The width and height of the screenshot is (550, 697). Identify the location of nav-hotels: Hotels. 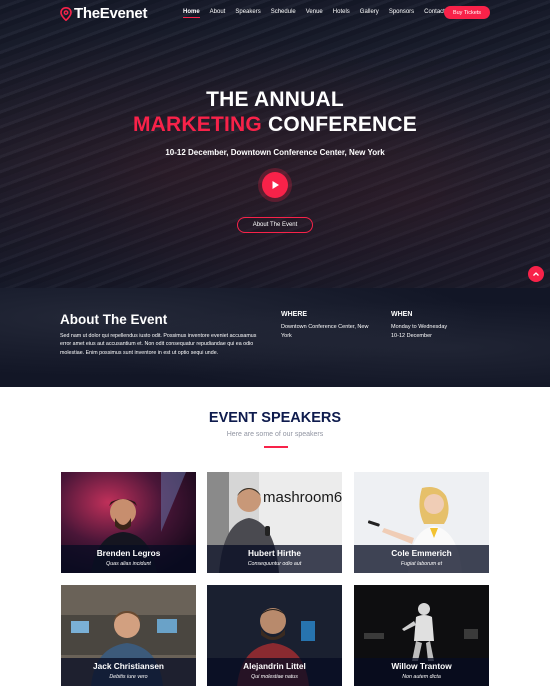
(341, 12).